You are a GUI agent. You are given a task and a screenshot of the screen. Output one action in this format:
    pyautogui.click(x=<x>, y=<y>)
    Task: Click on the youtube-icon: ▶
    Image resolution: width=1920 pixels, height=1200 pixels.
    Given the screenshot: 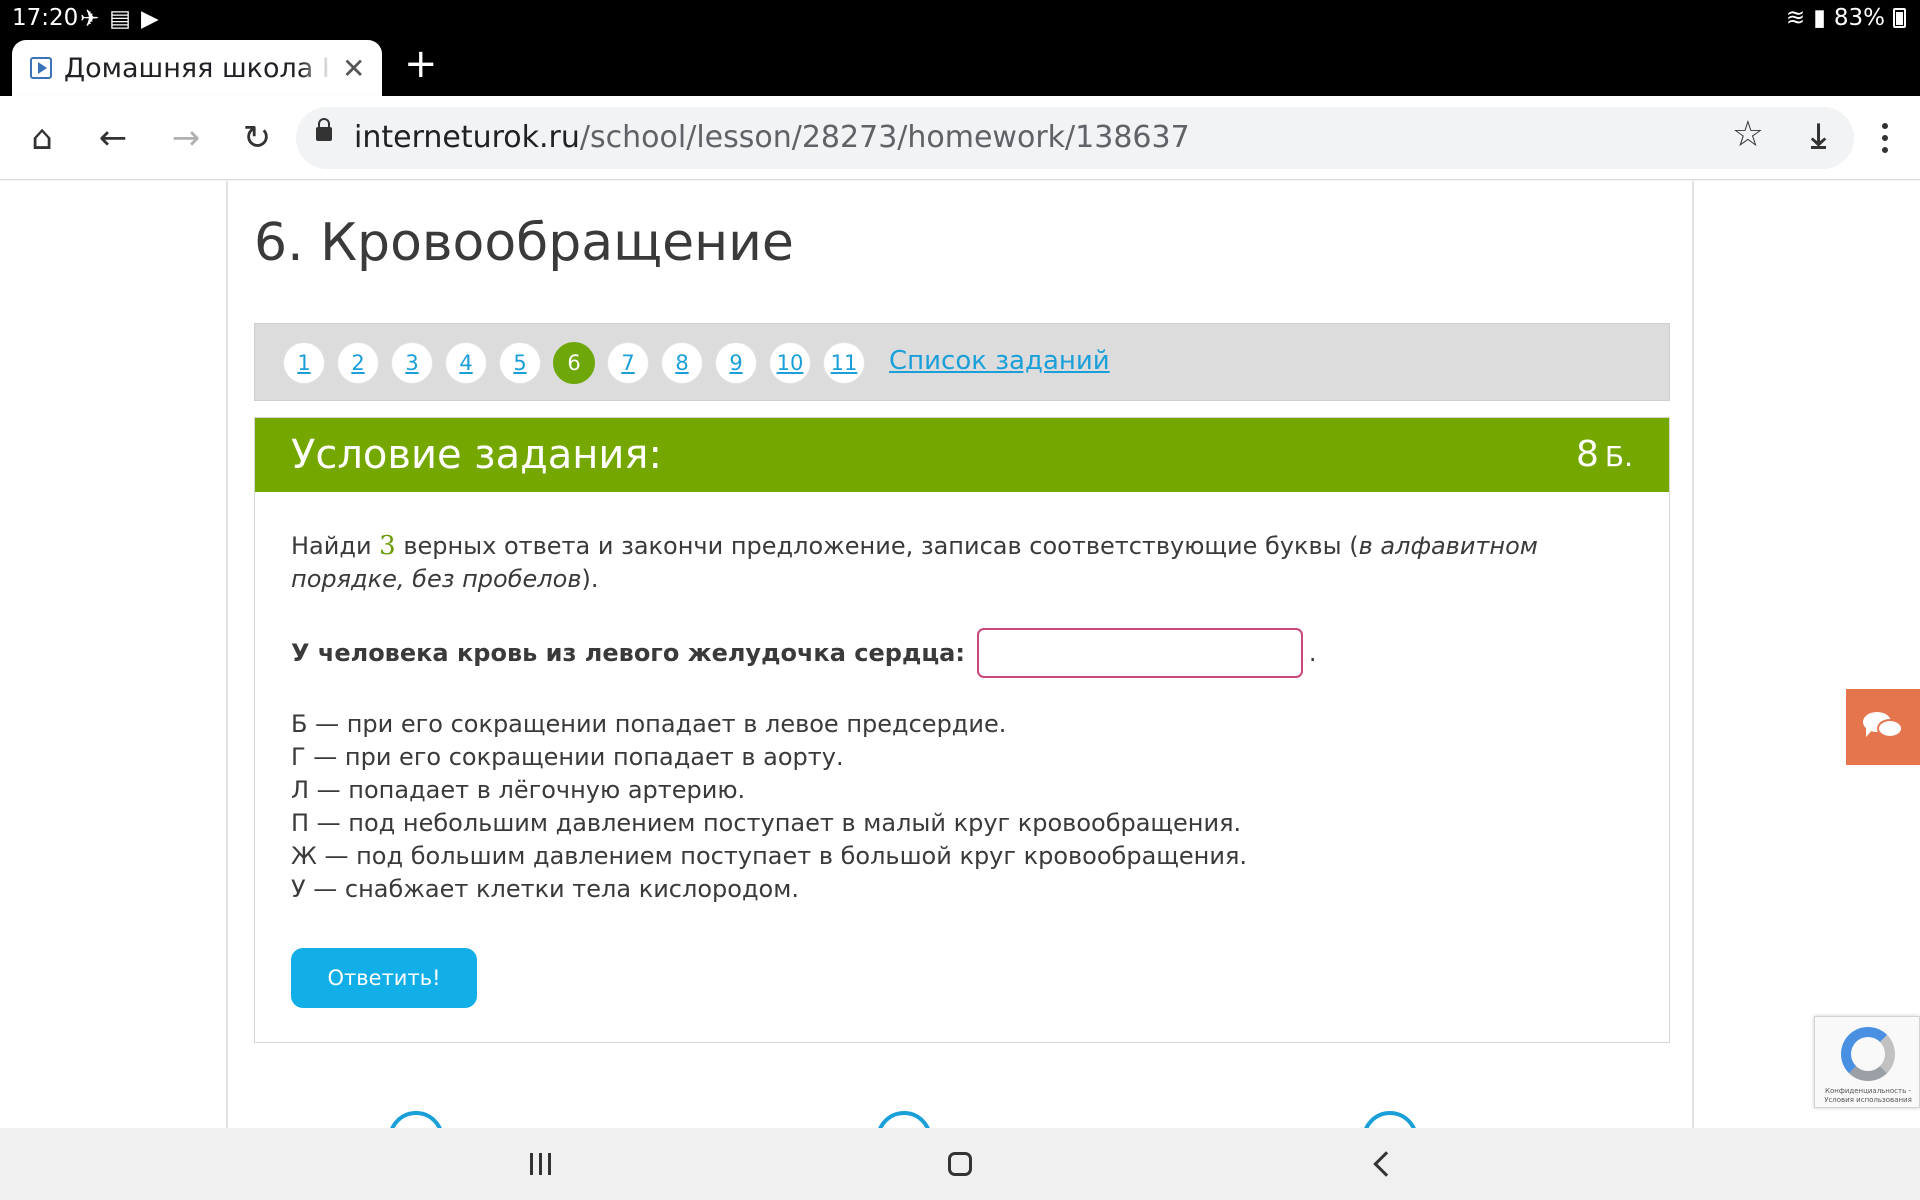 What is the action you would take?
    pyautogui.click(x=150, y=19)
    